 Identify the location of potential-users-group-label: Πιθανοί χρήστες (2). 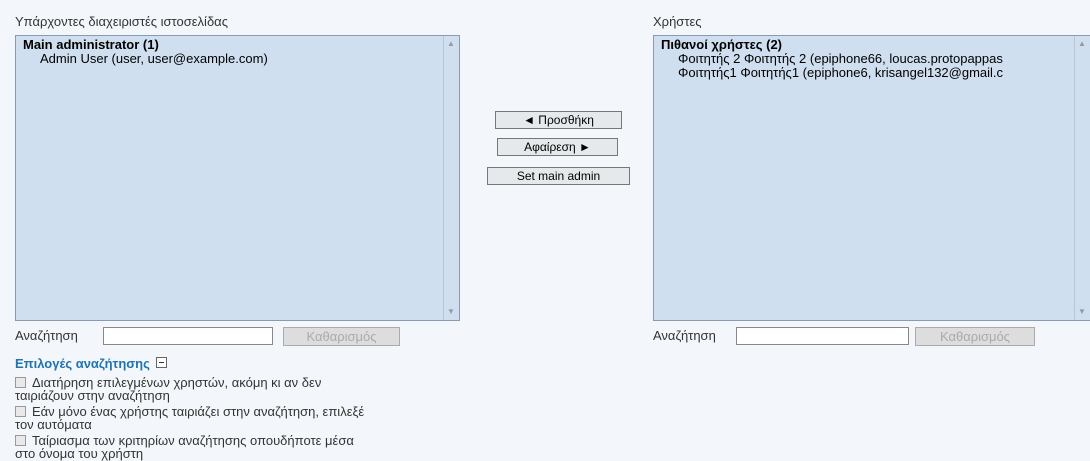
(722, 44).